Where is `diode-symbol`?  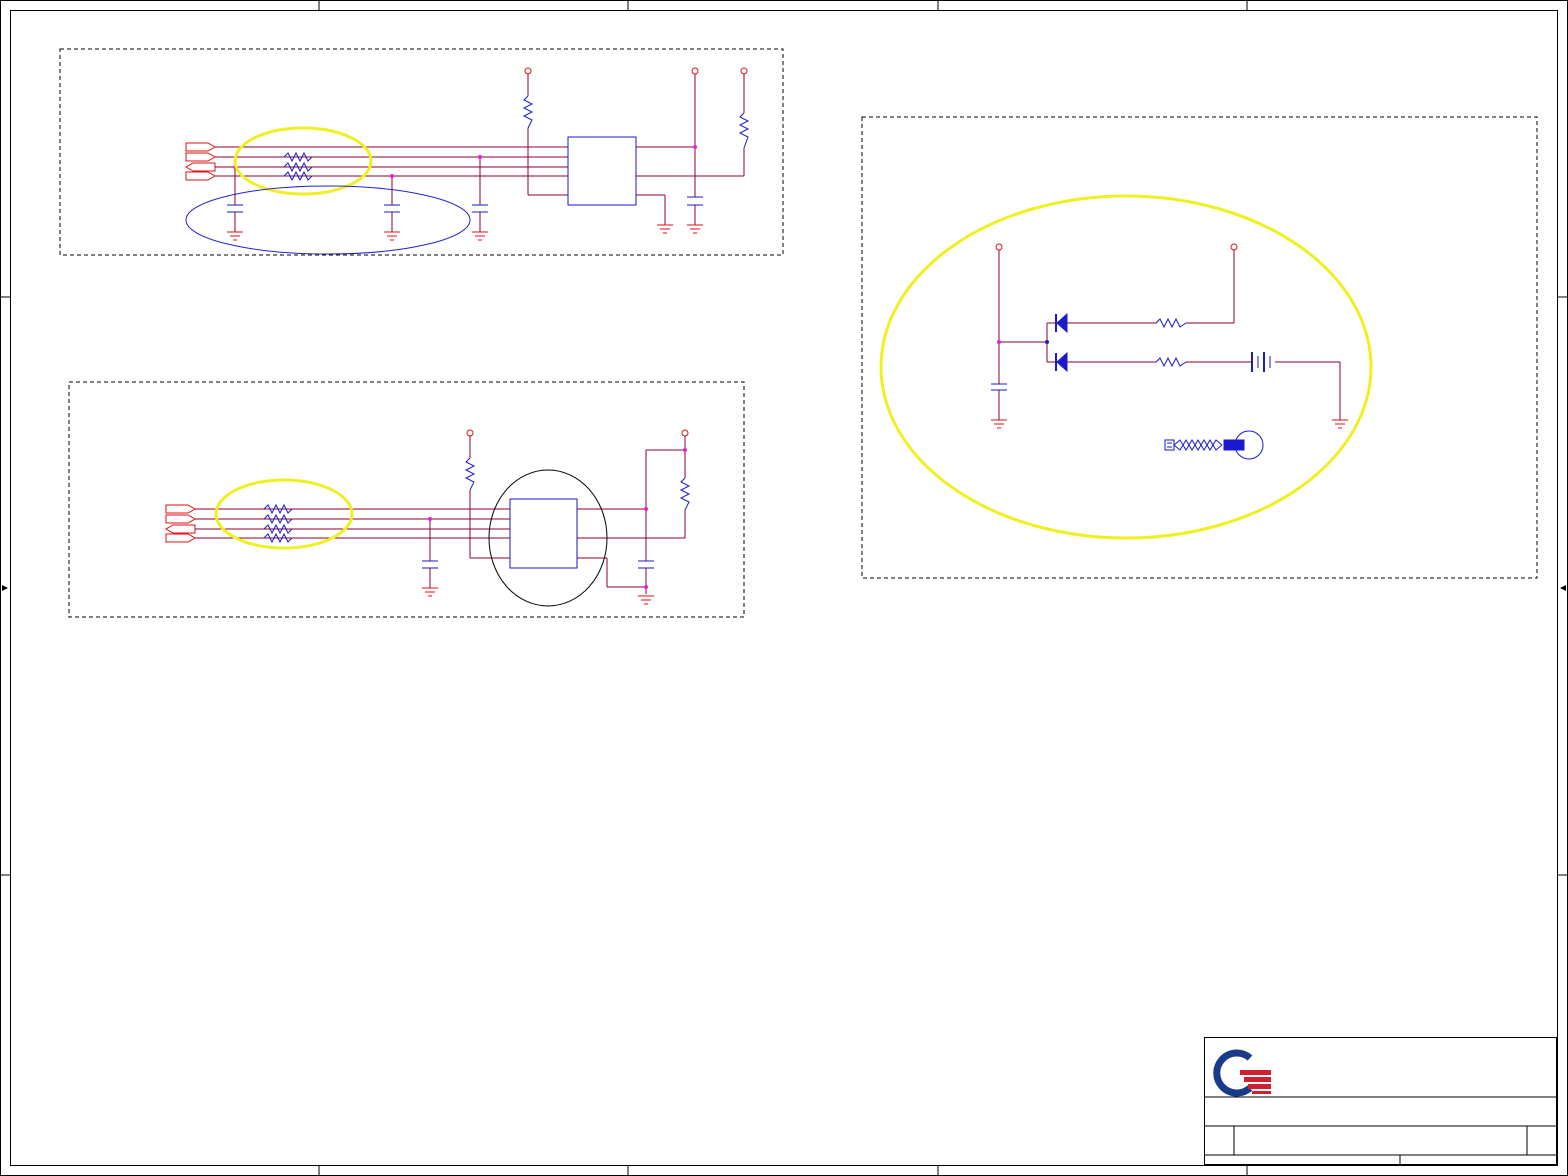 diode-symbol is located at coordinates (1061, 342).